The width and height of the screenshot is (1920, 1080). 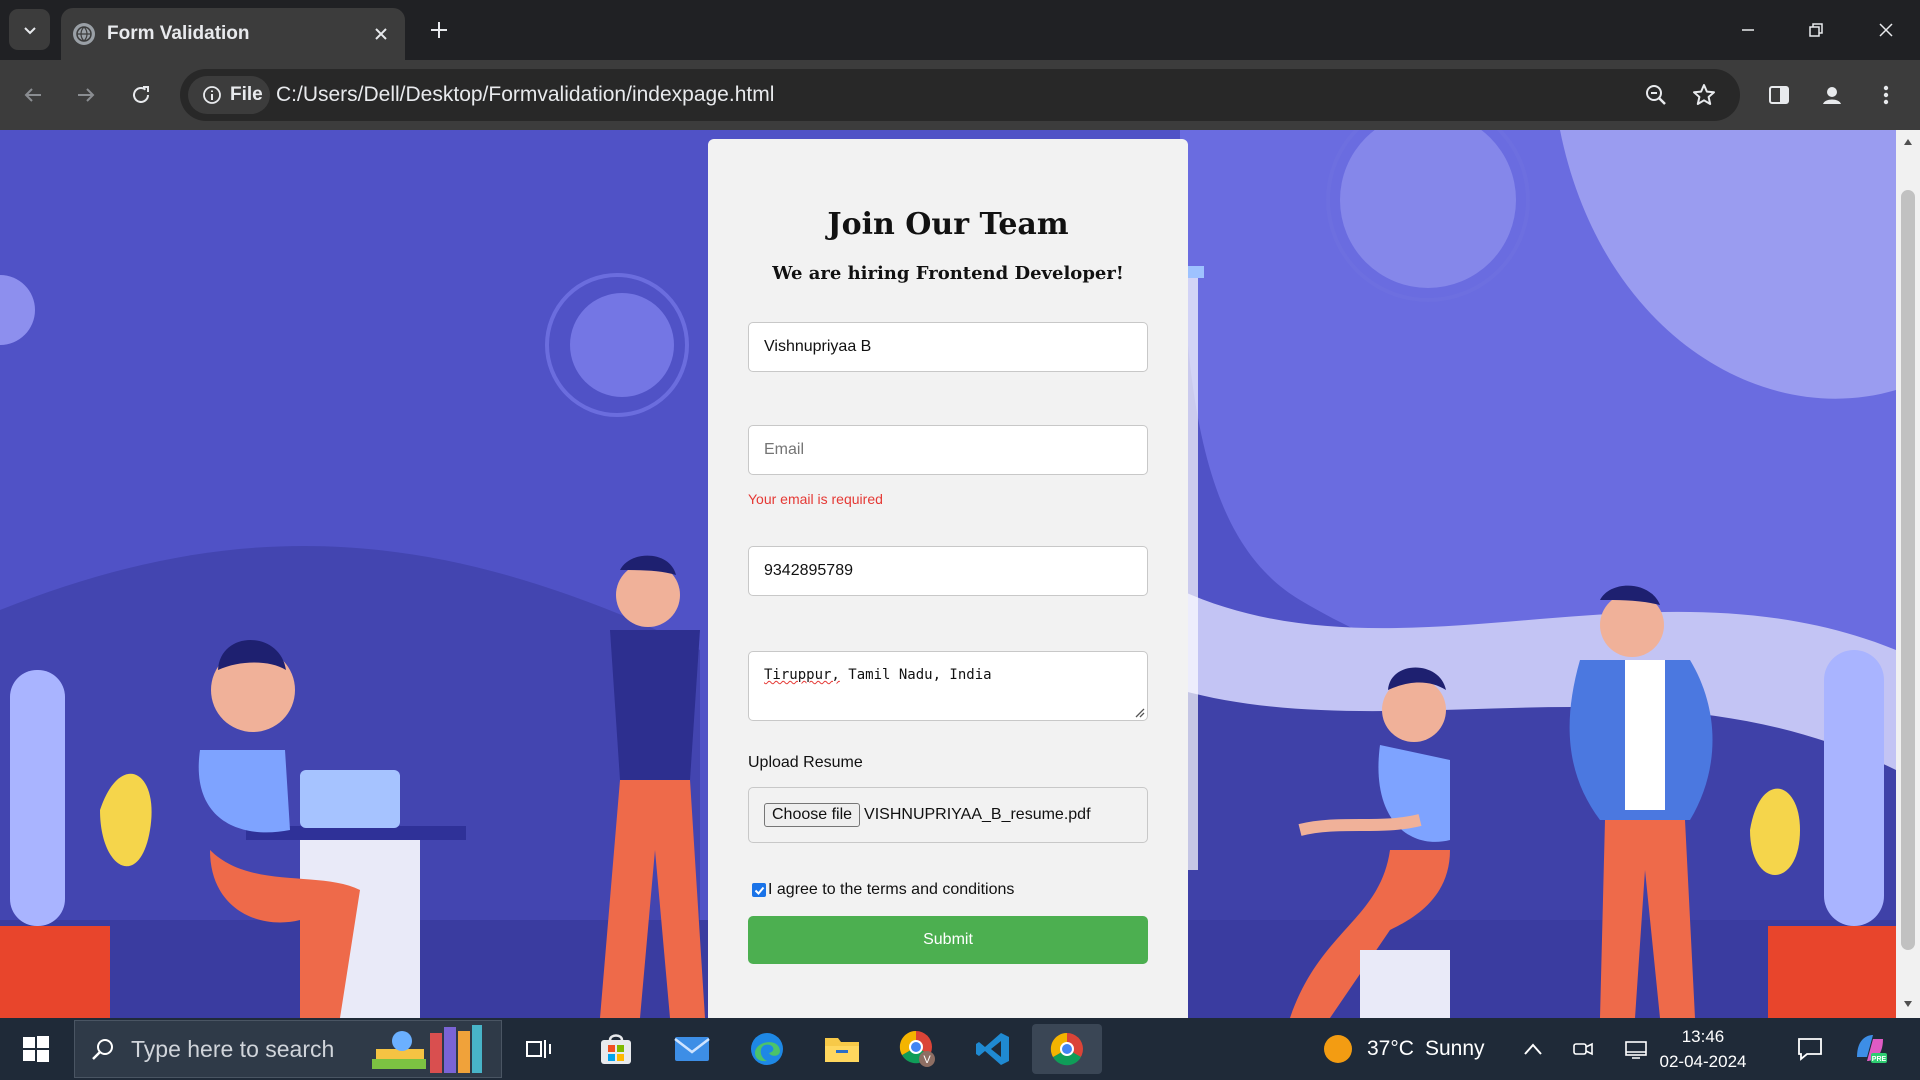 What do you see at coordinates (1139, 712) in the screenshot?
I see `resize-grip-icon` at bounding box center [1139, 712].